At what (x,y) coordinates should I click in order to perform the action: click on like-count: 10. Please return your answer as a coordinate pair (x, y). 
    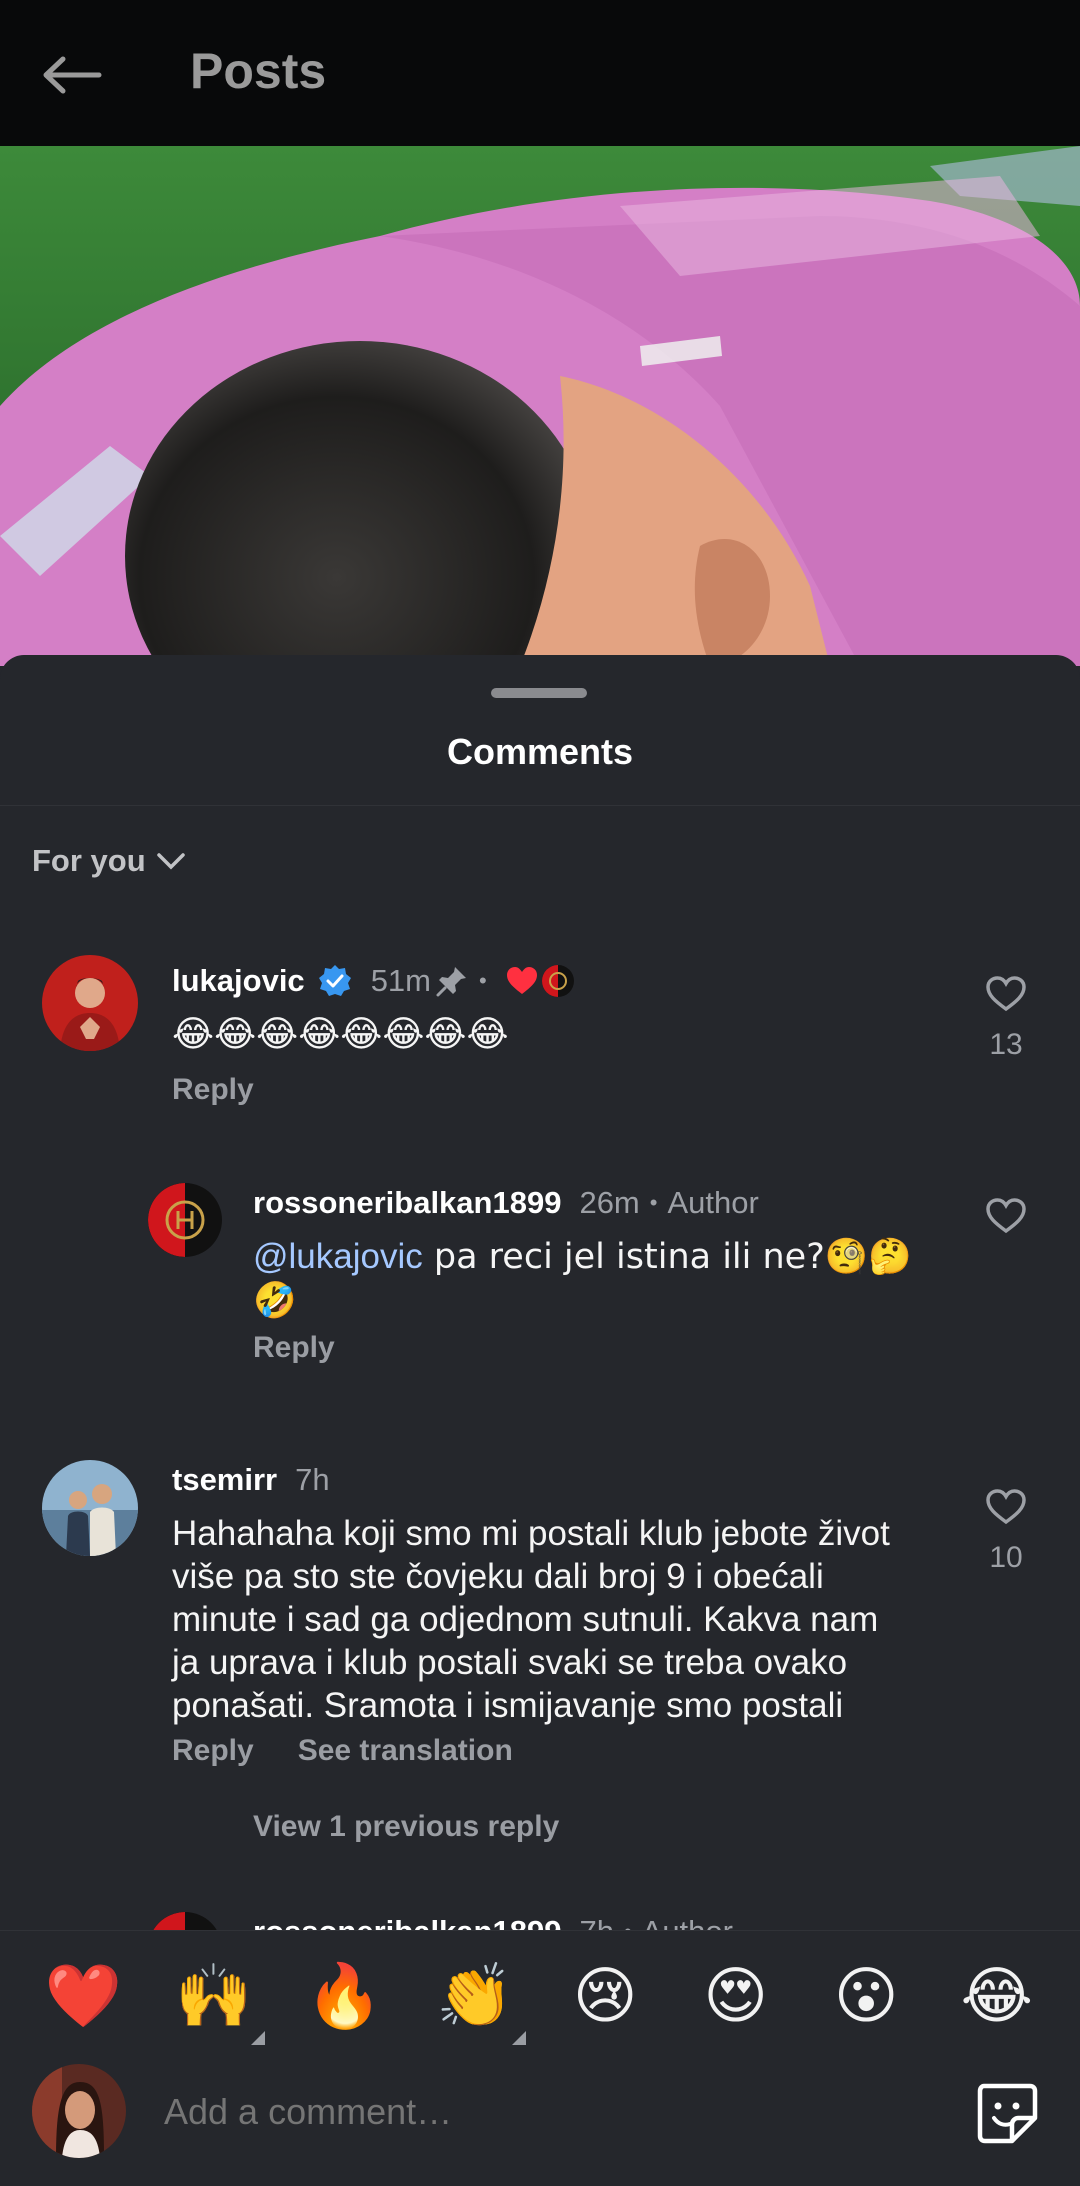
    Looking at the image, I should click on (1006, 1557).